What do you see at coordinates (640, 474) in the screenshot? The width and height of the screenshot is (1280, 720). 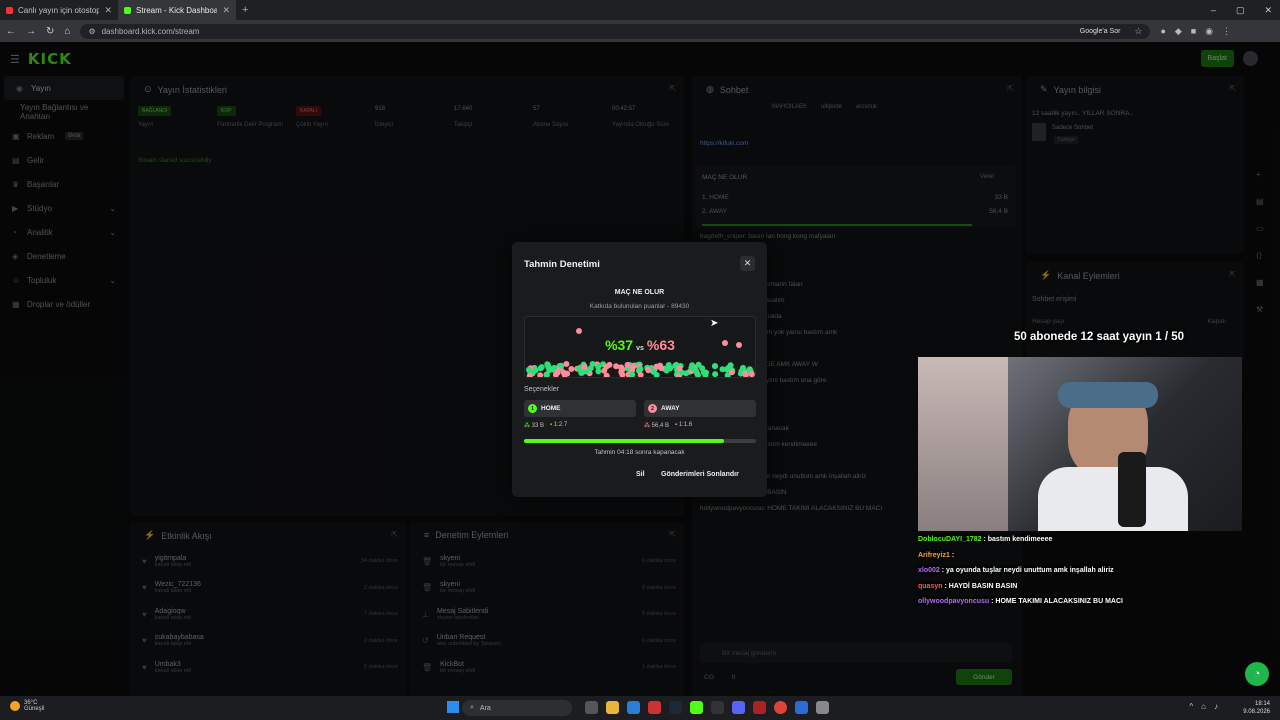 I see `delete-button: Sil` at bounding box center [640, 474].